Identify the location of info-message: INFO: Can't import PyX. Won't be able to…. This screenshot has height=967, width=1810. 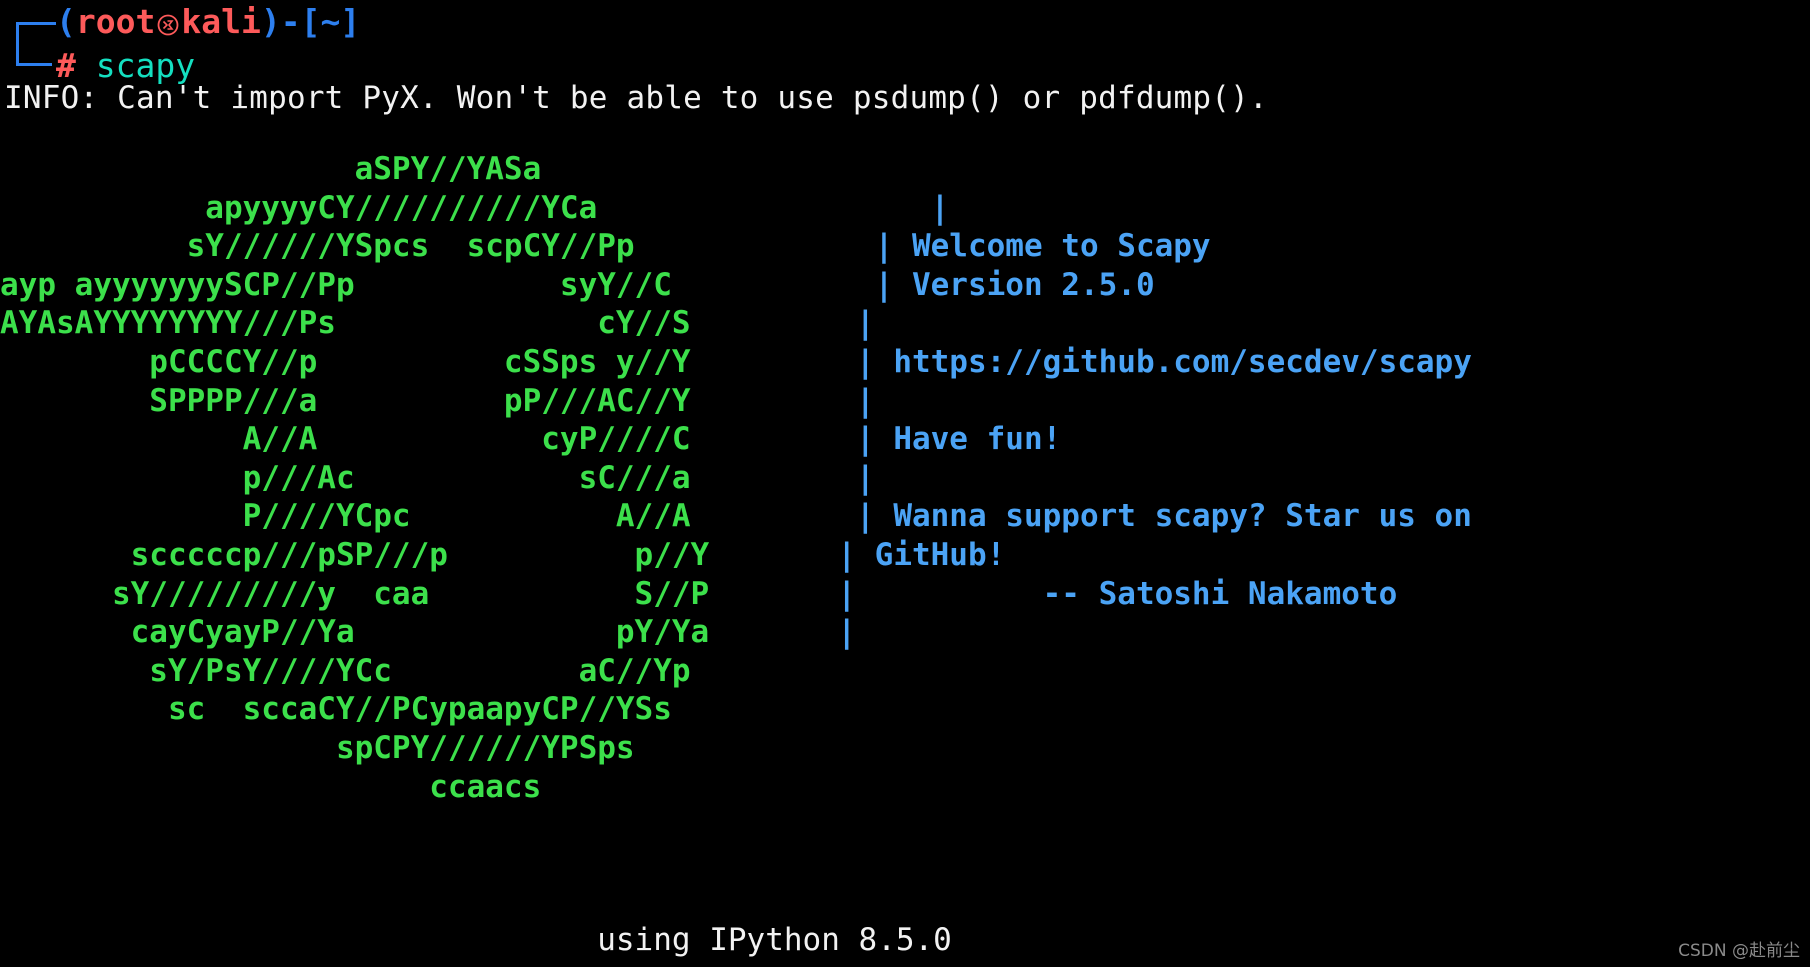
(636, 98).